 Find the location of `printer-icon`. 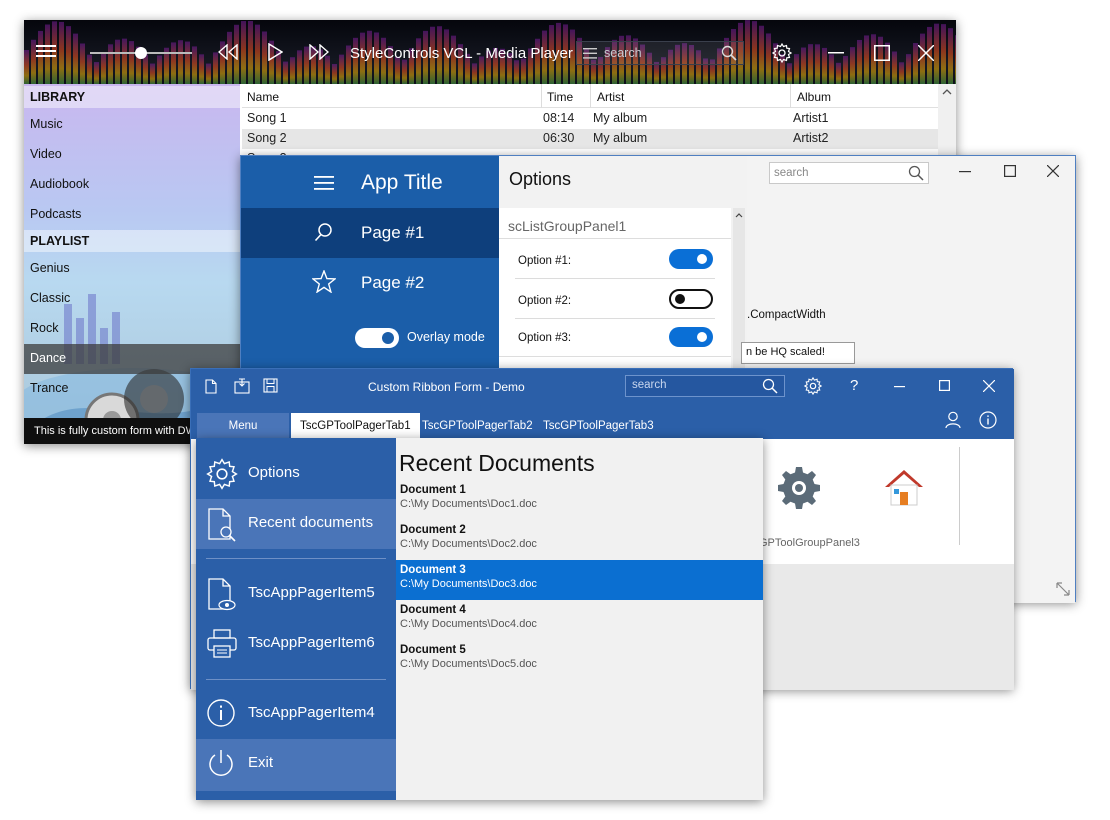

printer-icon is located at coordinates (222, 644).